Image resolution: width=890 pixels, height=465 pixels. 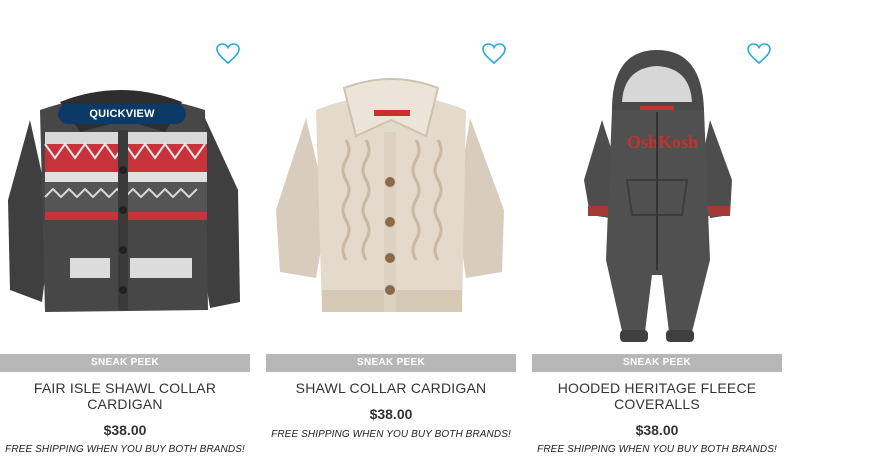 What do you see at coordinates (122, 114) in the screenshot?
I see `quickview-button: QUICKVIEW` at bounding box center [122, 114].